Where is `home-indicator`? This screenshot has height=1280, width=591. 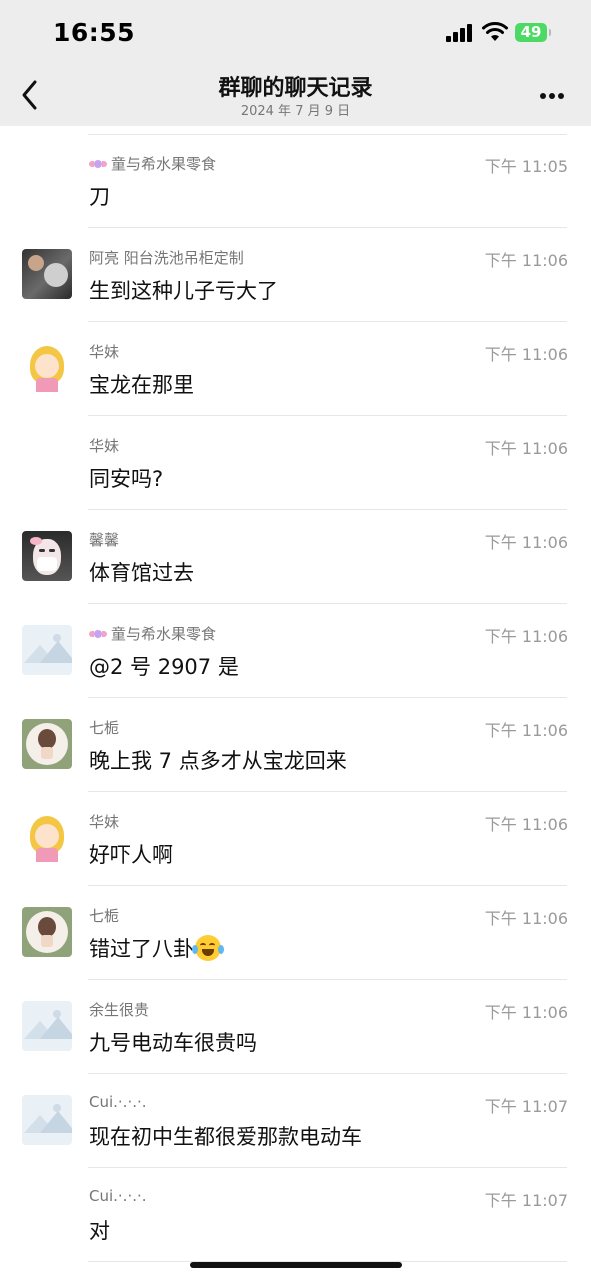 home-indicator is located at coordinates (296, 1265).